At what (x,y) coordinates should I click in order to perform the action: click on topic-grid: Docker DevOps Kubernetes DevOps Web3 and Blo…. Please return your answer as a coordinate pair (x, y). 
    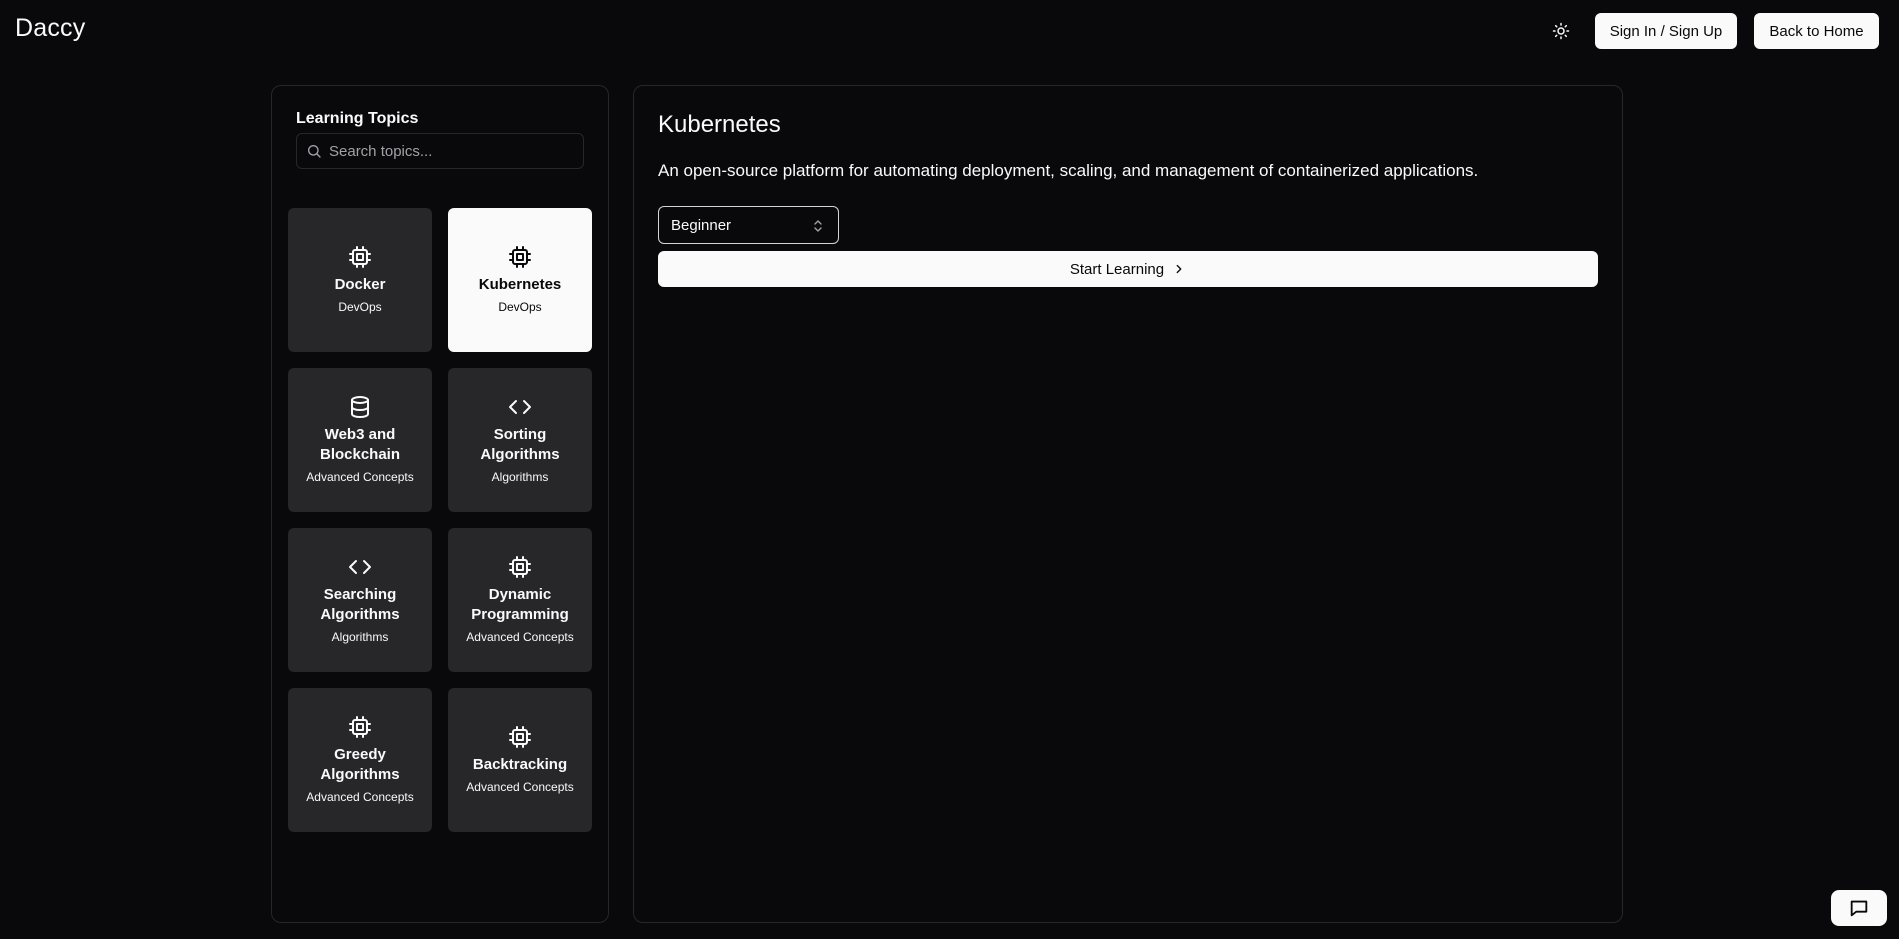
    Looking at the image, I should click on (440, 520).